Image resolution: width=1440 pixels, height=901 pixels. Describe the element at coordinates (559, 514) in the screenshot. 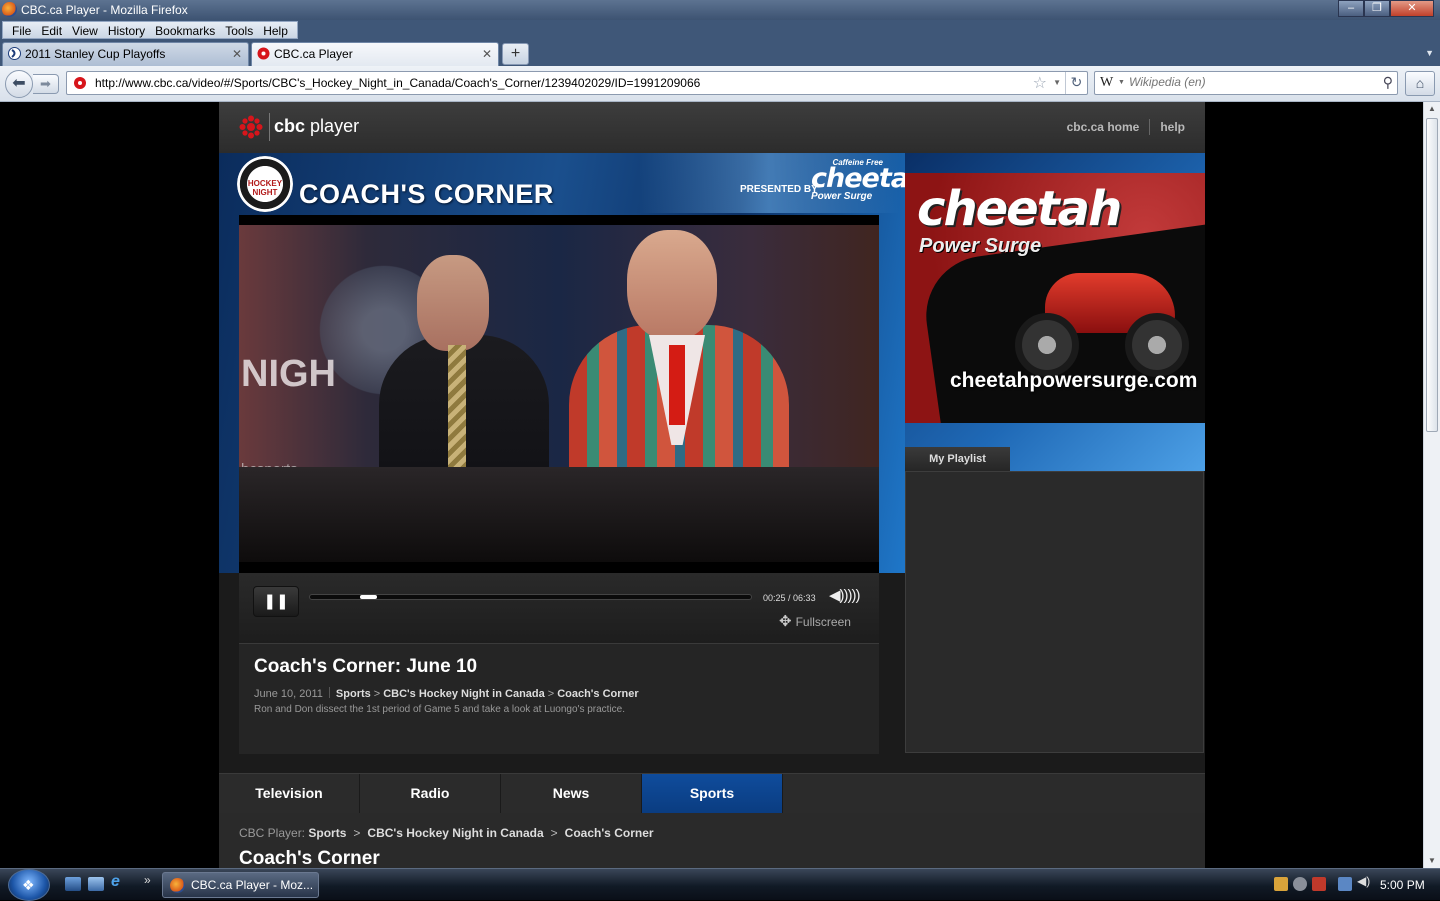

I see `studio-desk` at that location.